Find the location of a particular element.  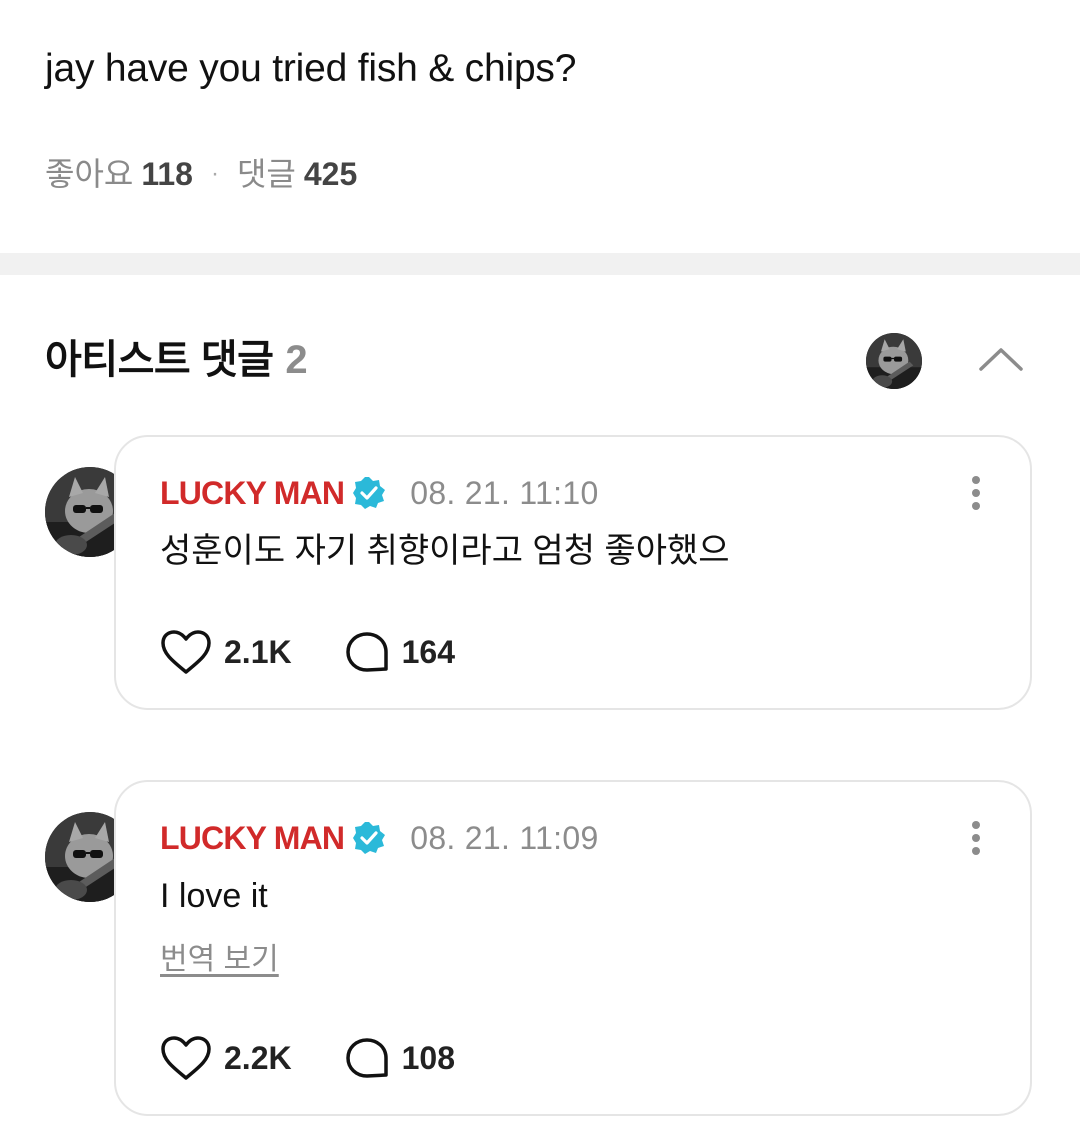

likes-label: 좋아요 is located at coordinates (89, 174).